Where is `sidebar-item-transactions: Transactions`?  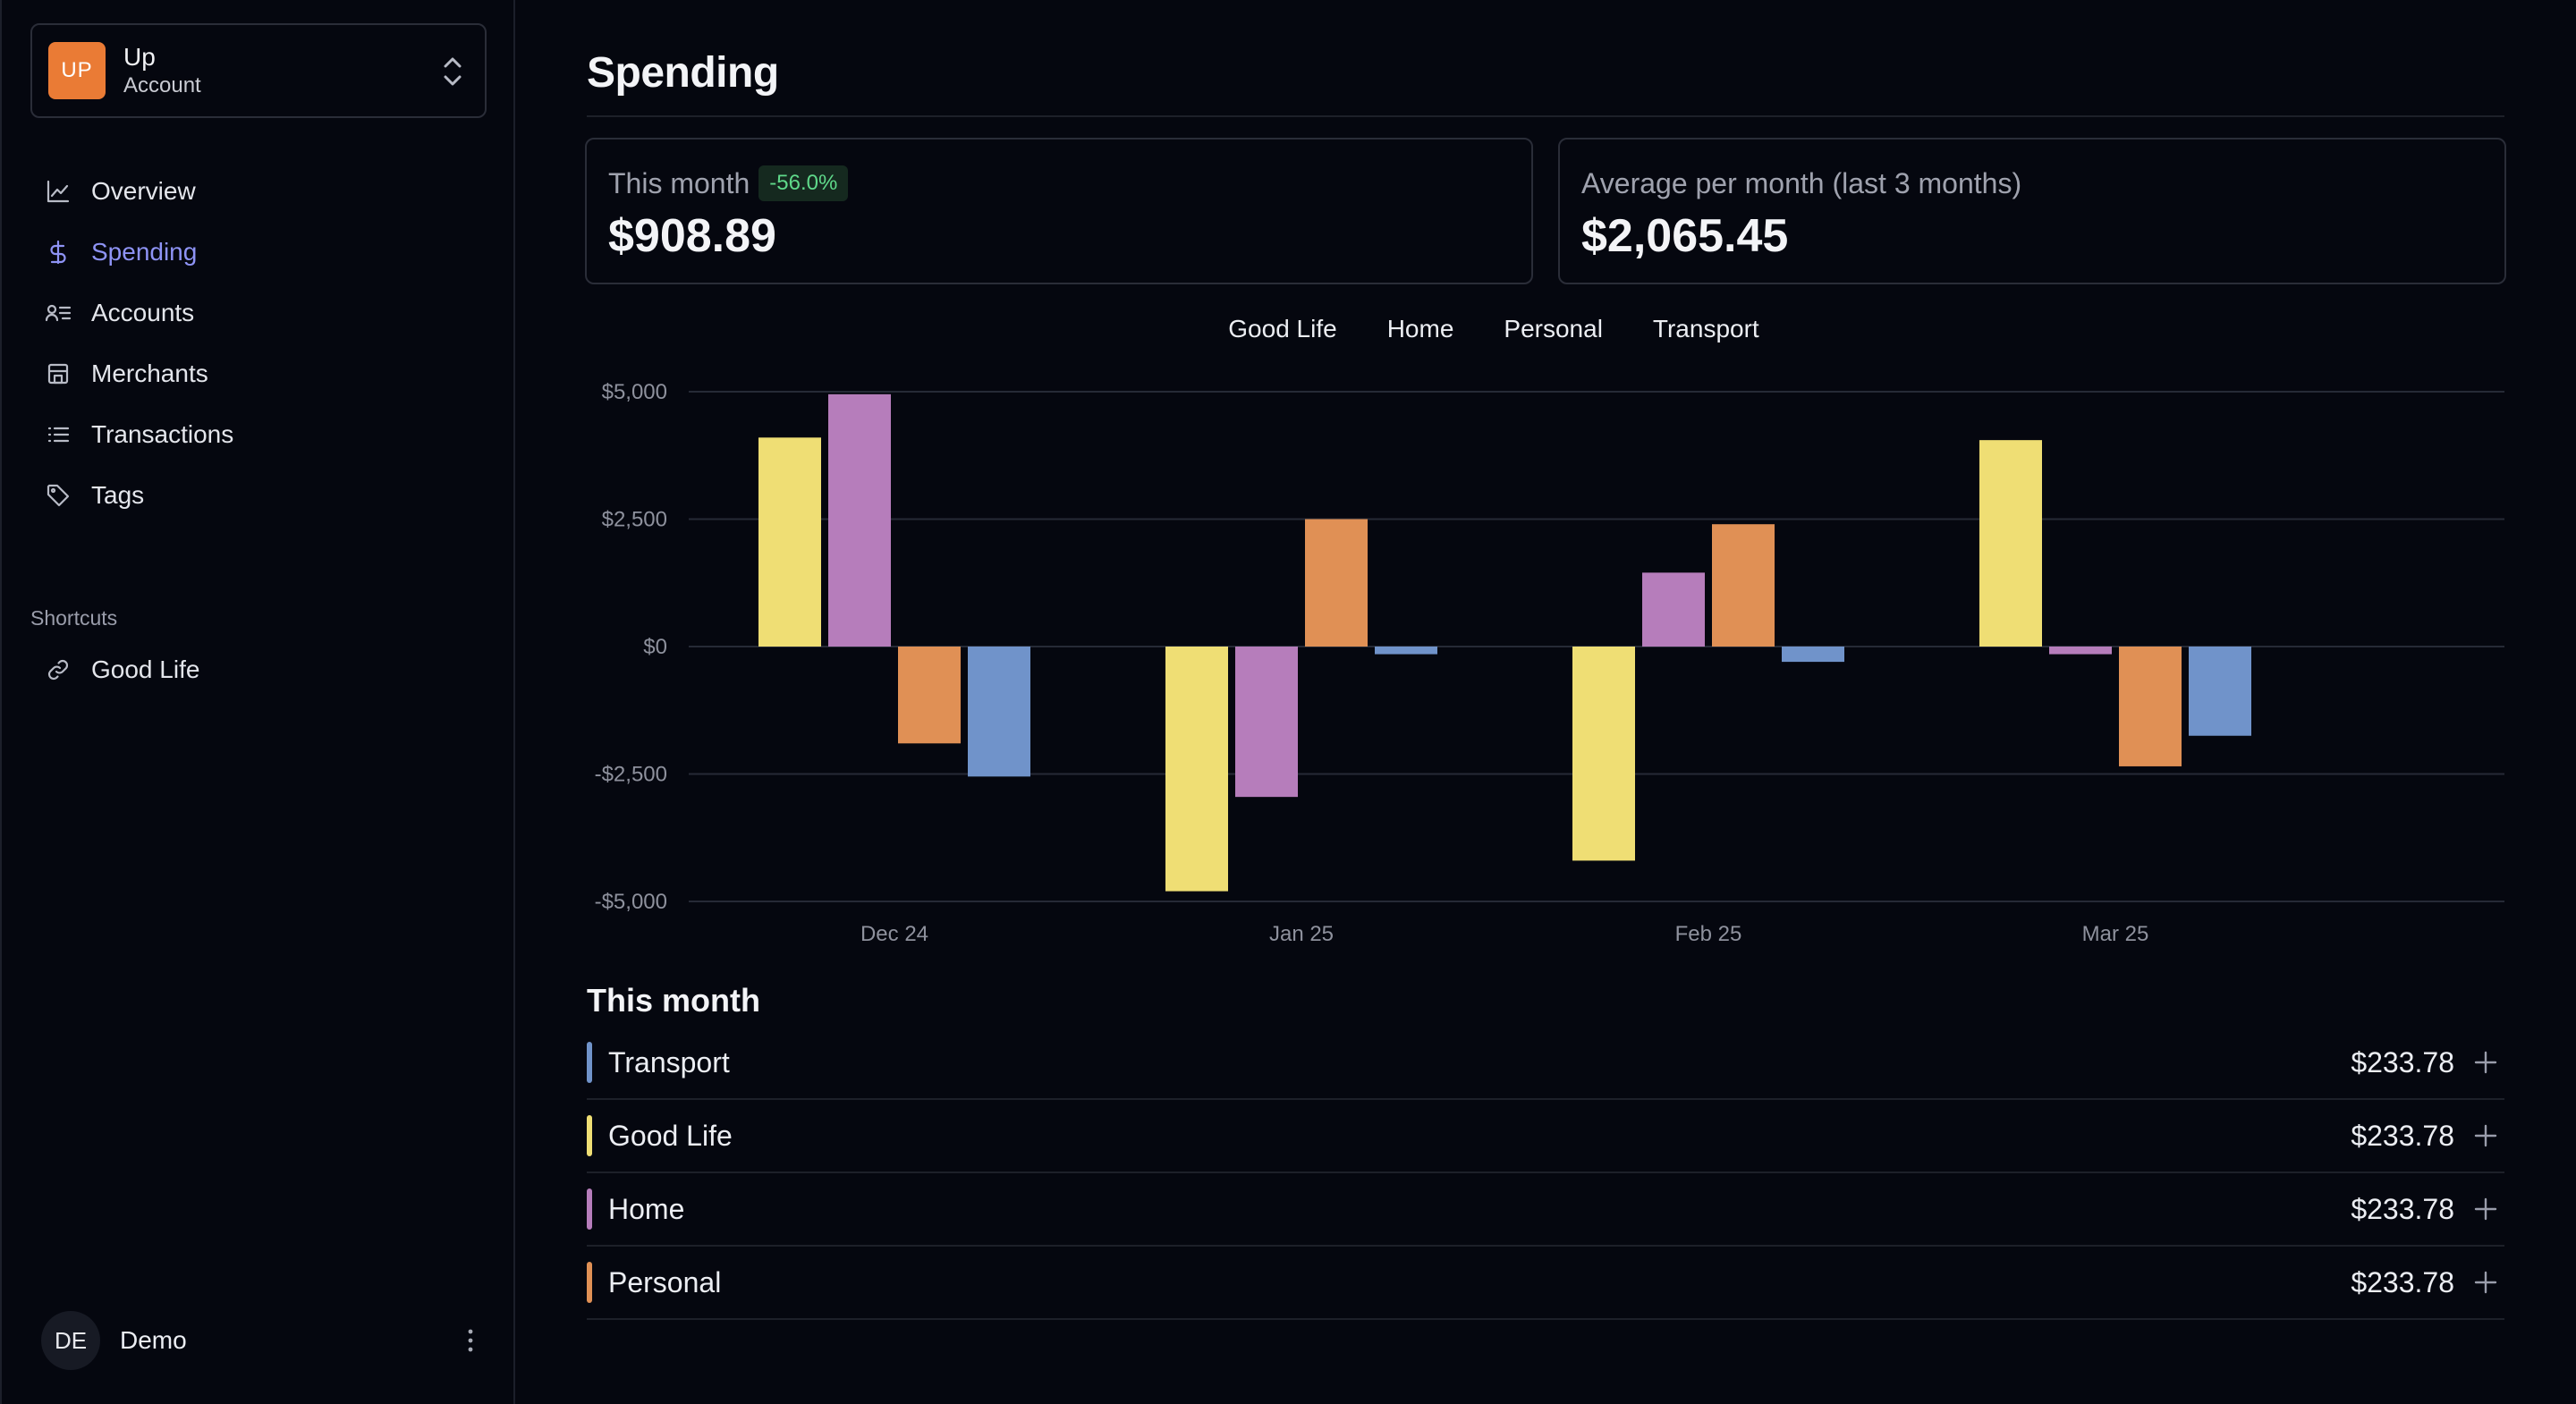
sidebar-item-transactions: Transactions is located at coordinates (258, 435).